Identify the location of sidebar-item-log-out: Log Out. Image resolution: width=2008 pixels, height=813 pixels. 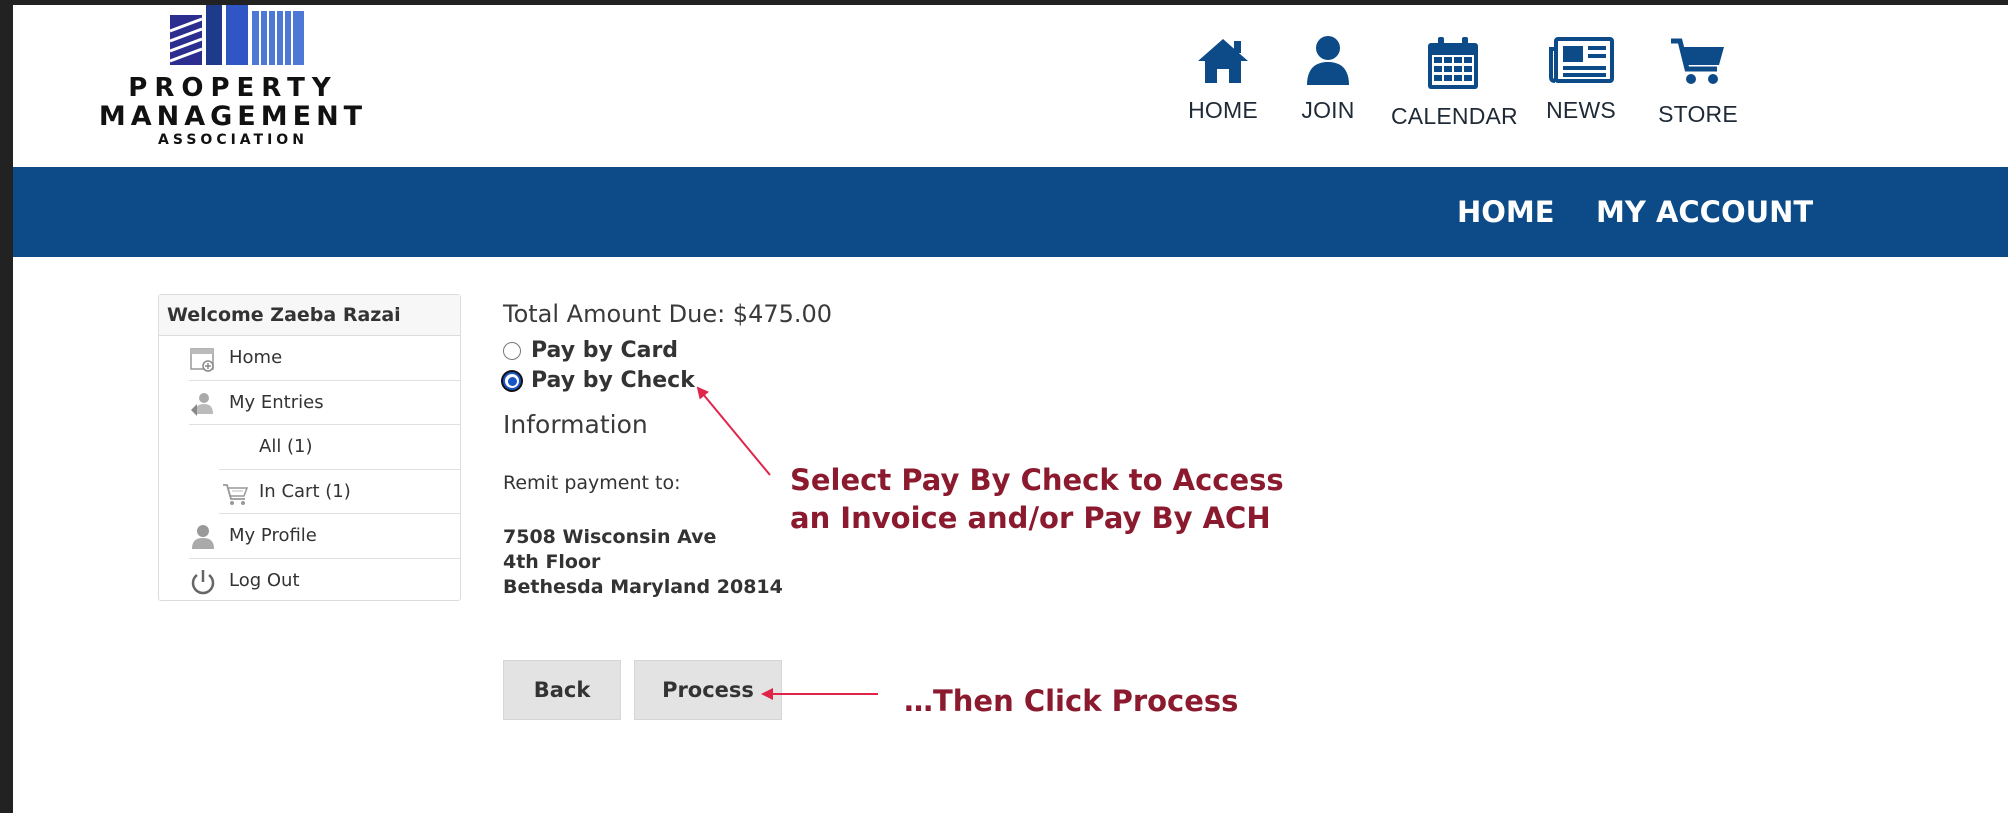
(324, 581).